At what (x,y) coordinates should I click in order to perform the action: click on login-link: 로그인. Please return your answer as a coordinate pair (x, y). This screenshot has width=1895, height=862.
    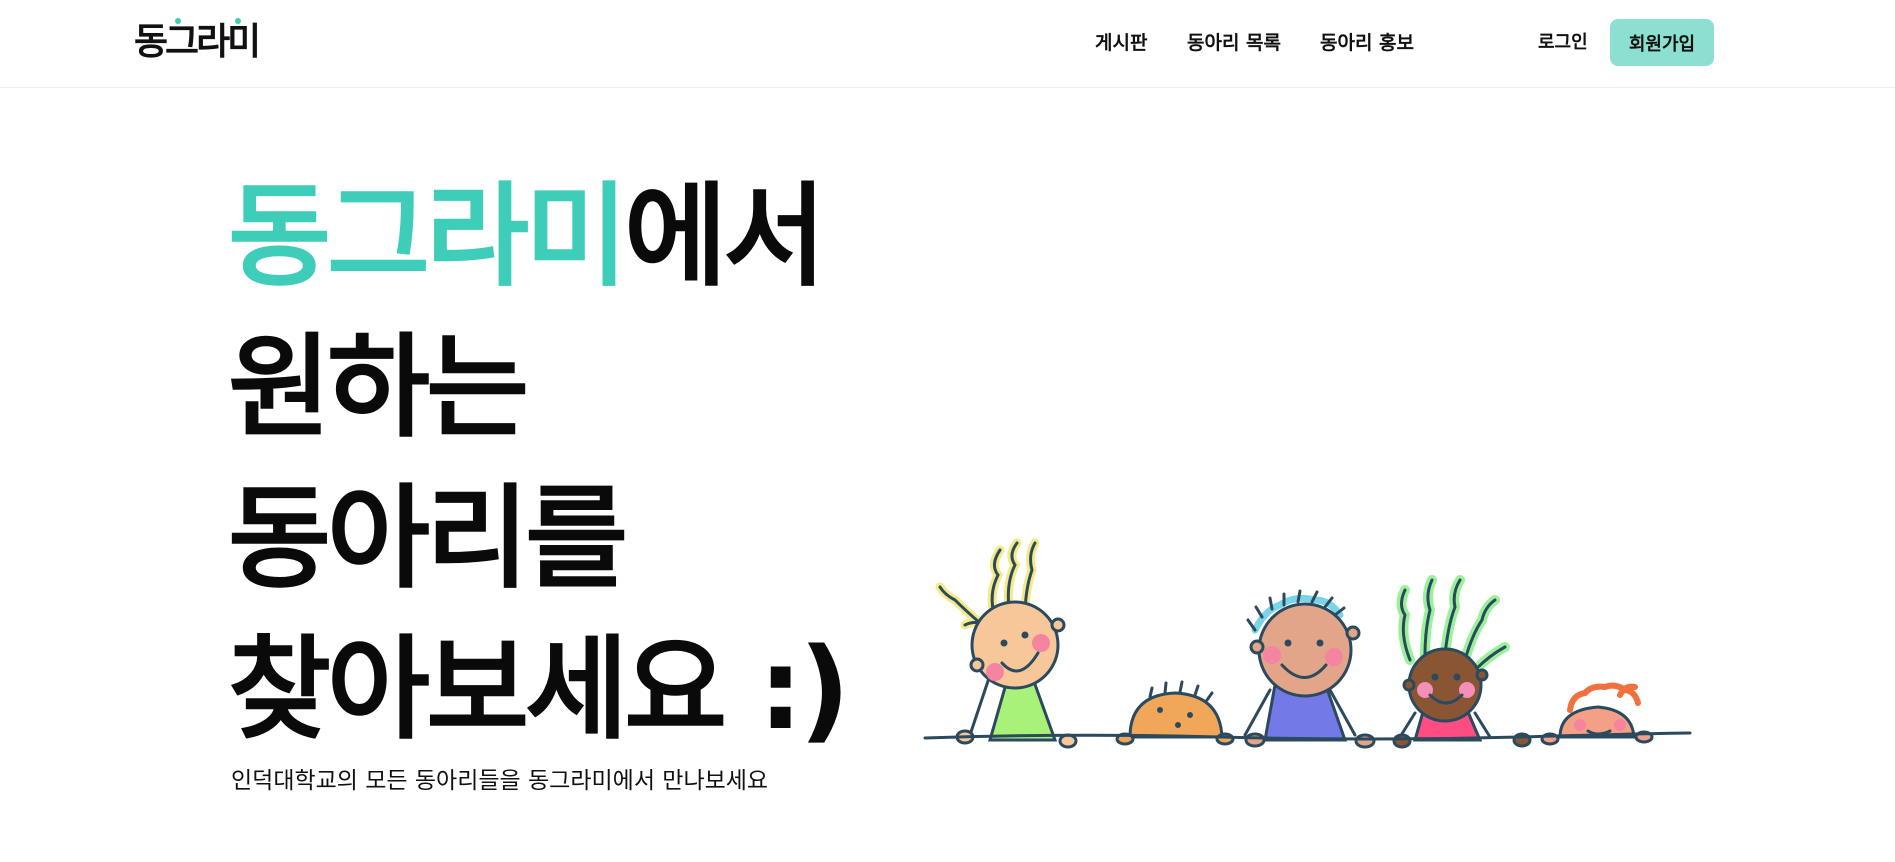
    Looking at the image, I should click on (1563, 43).